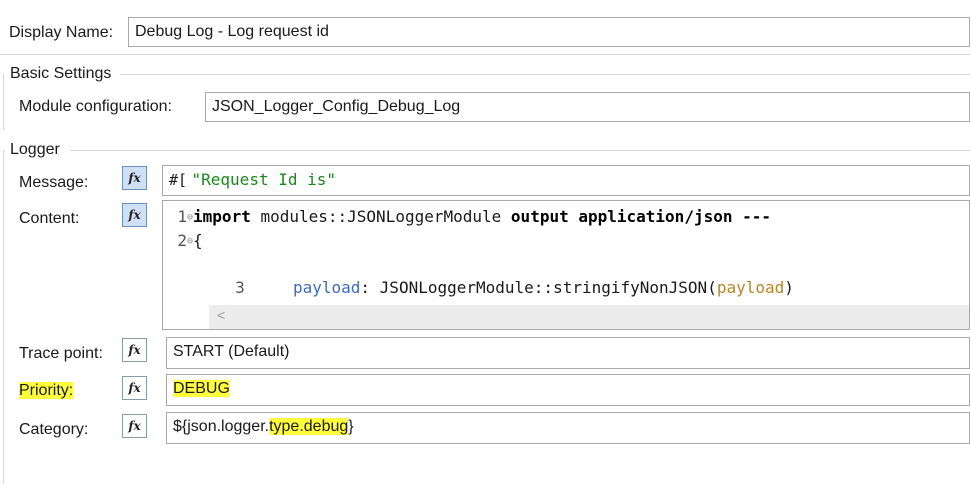 The width and height of the screenshot is (970, 484). I want to click on trace-point-label: Trace point:, so click(61, 353).